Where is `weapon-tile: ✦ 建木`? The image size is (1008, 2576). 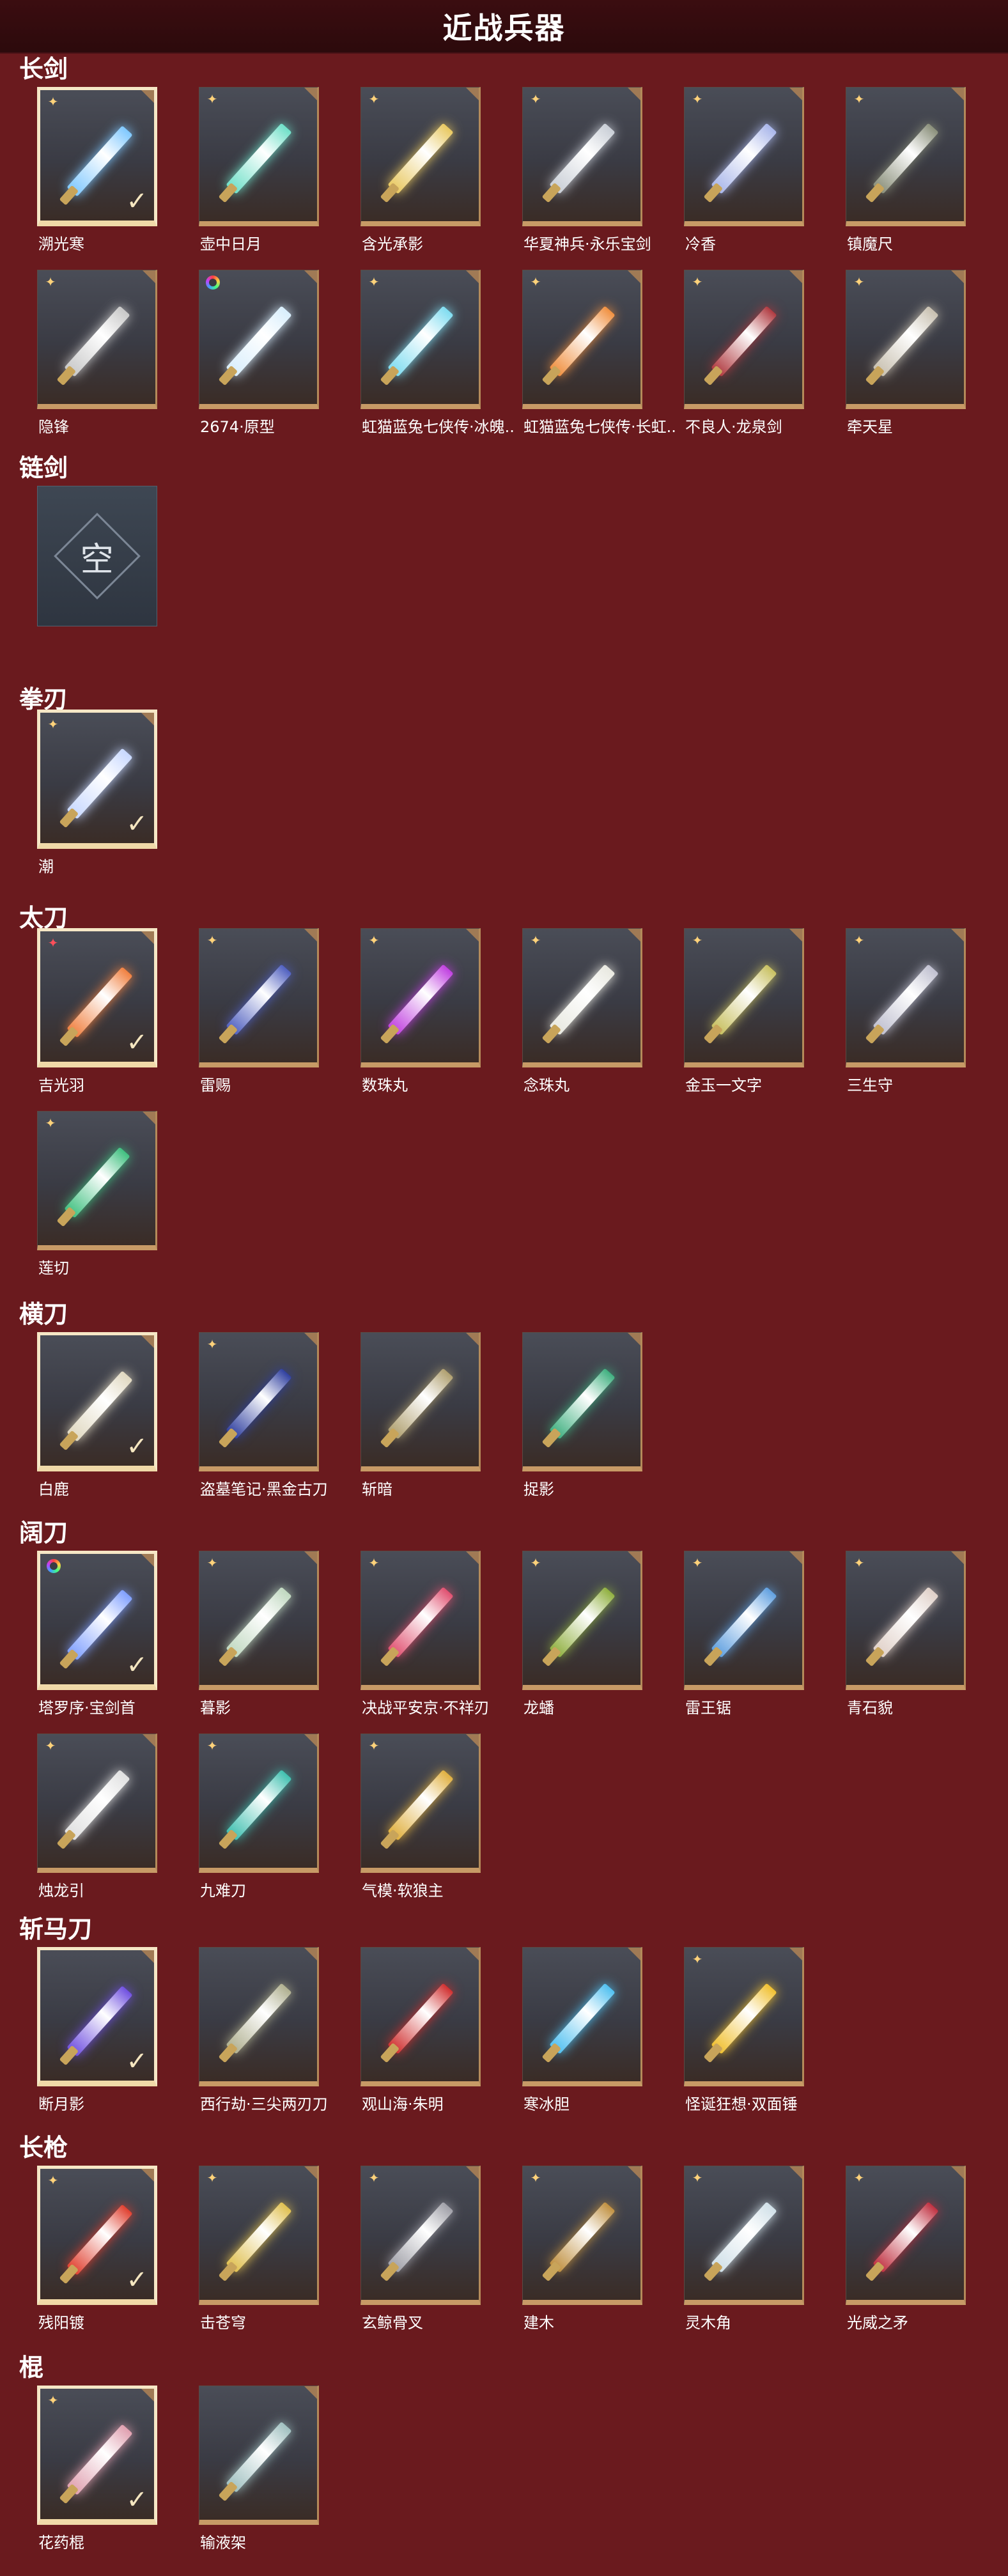
weapon-tile: ✦ 建木 is located at coordinates (584, 2249).